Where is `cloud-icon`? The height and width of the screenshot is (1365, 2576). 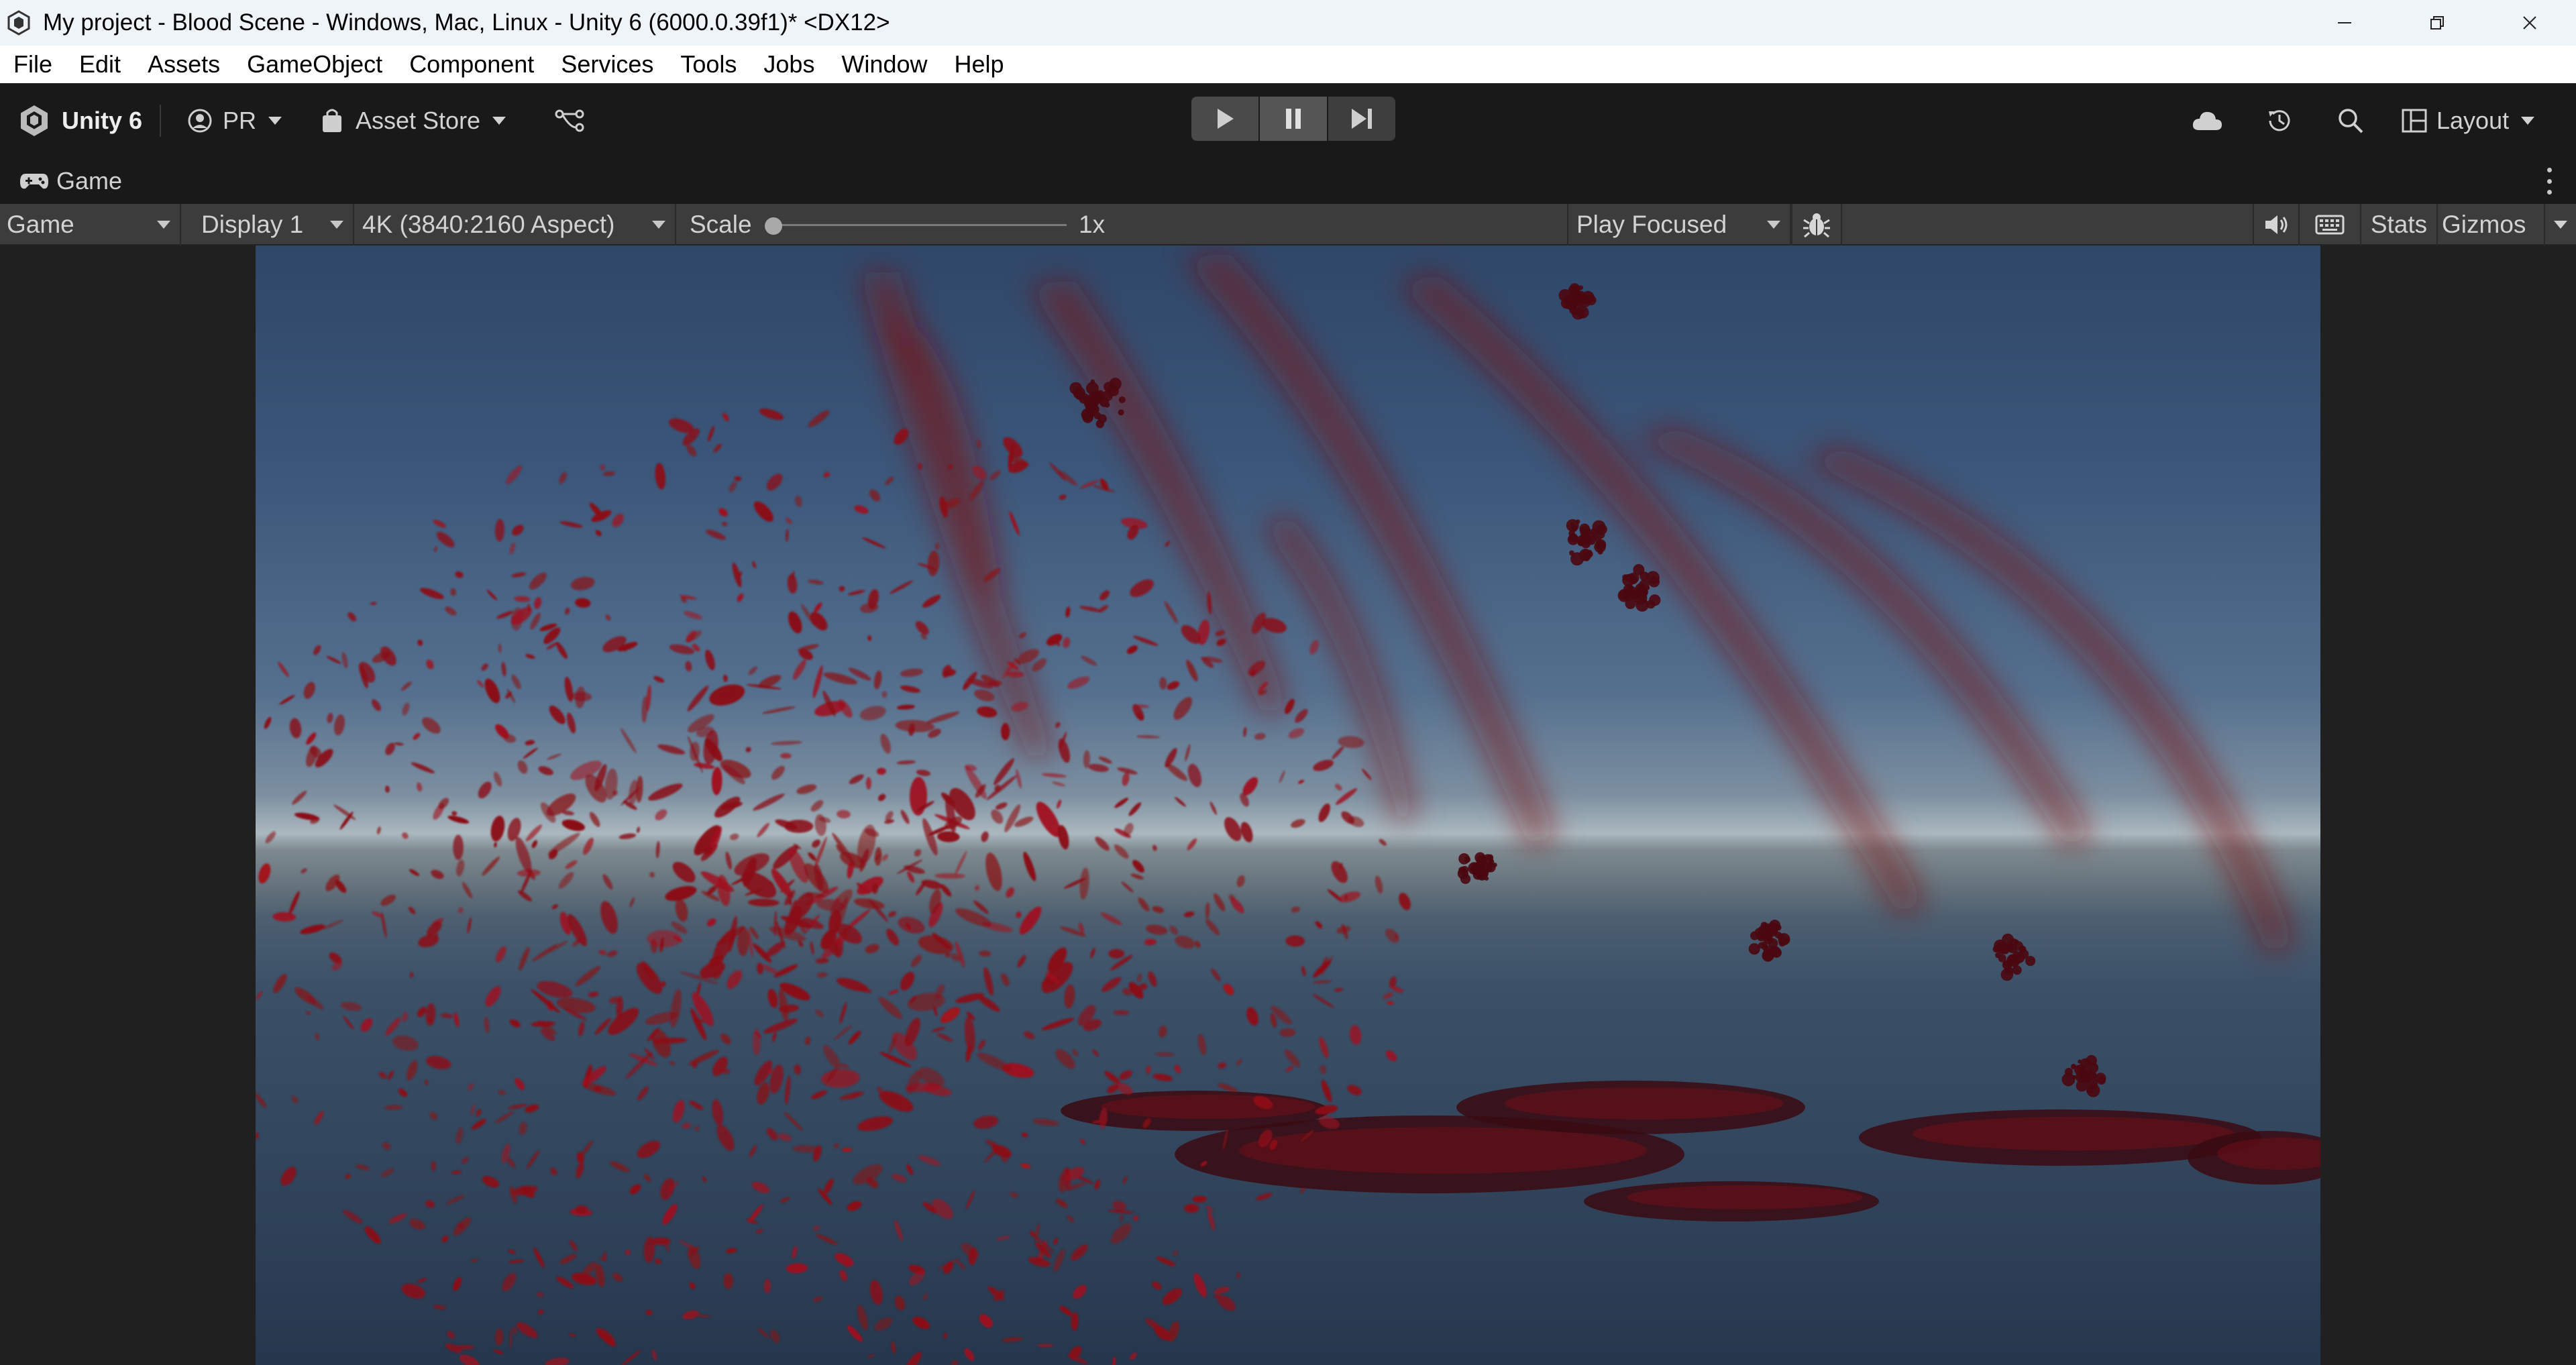 cloud-icon is located at coordinates (2207, 121).